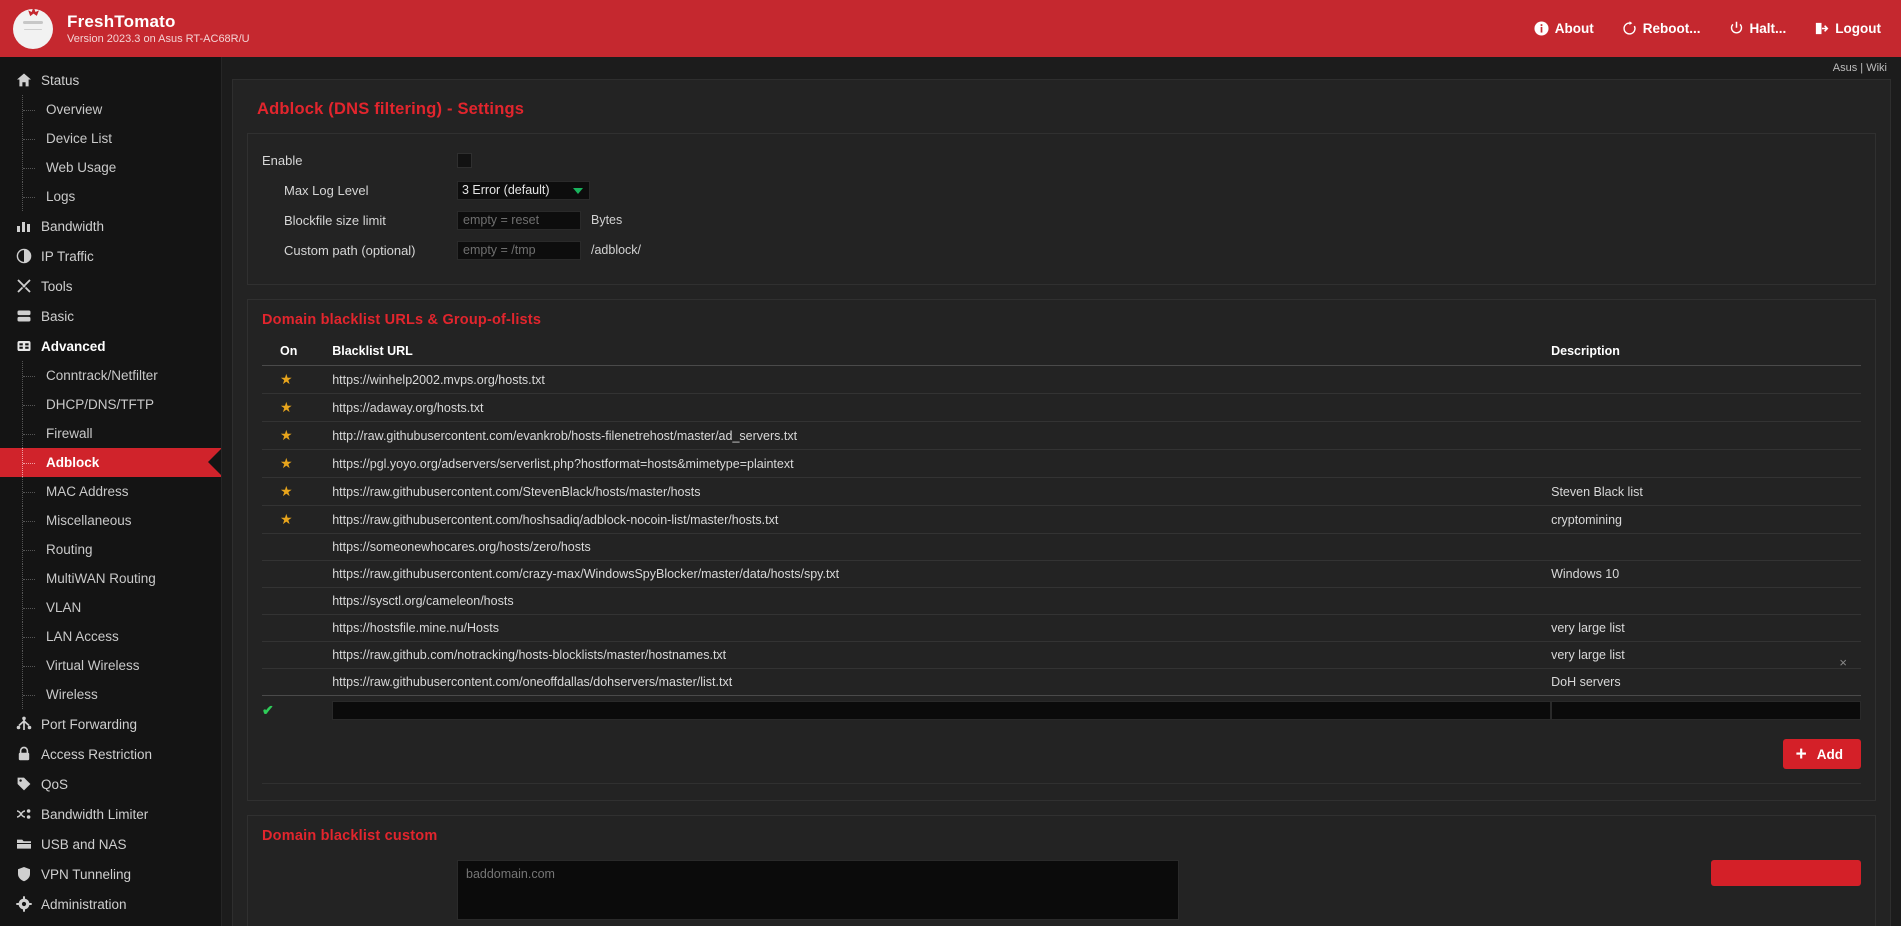  Describe the element at coordinates (64, 607) in the screenshot. I see `sidebar-label: VLAN` at that location.